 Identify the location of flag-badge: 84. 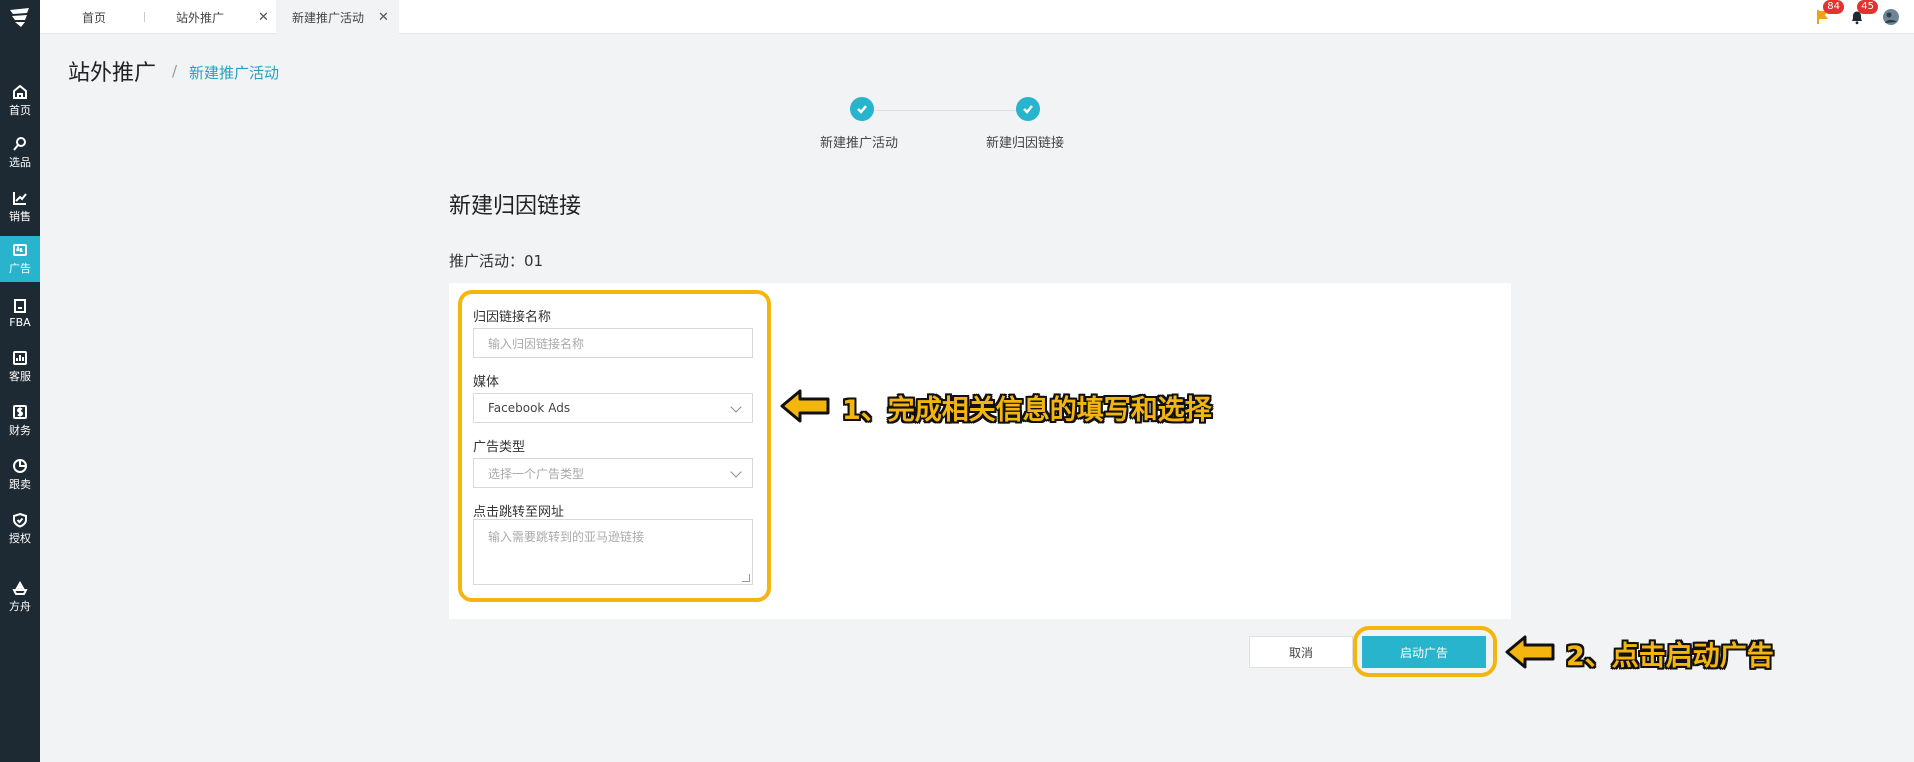
(1833, 7).